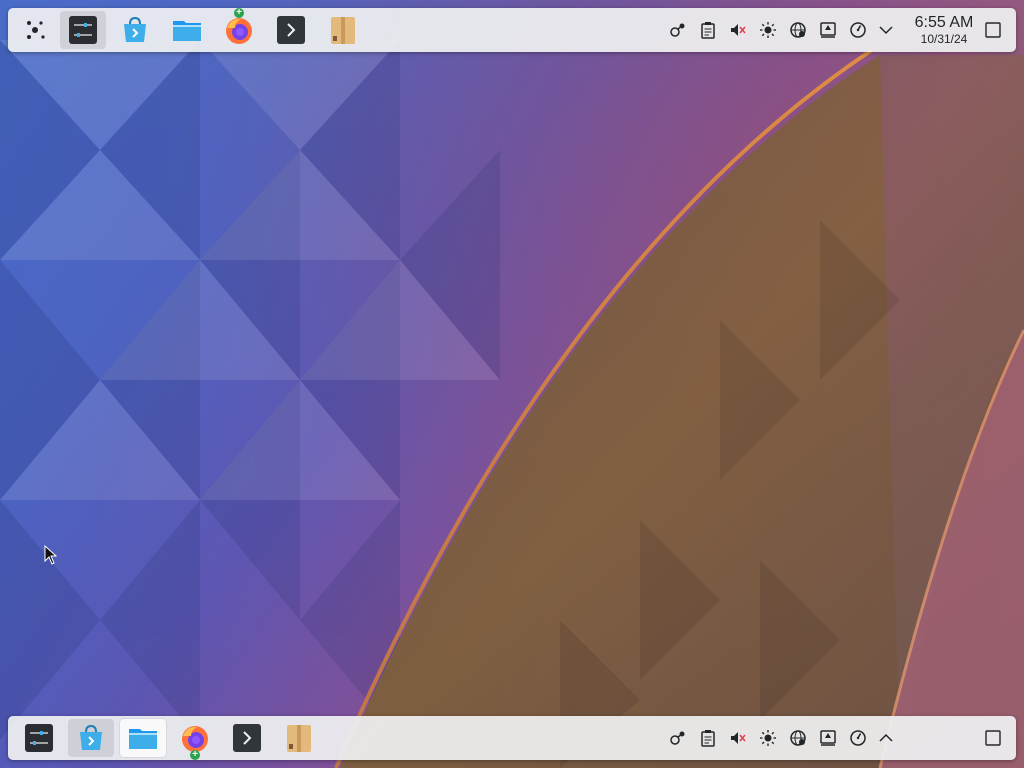  I want to click on clock-date: 10/31/24, so click(944, 39).